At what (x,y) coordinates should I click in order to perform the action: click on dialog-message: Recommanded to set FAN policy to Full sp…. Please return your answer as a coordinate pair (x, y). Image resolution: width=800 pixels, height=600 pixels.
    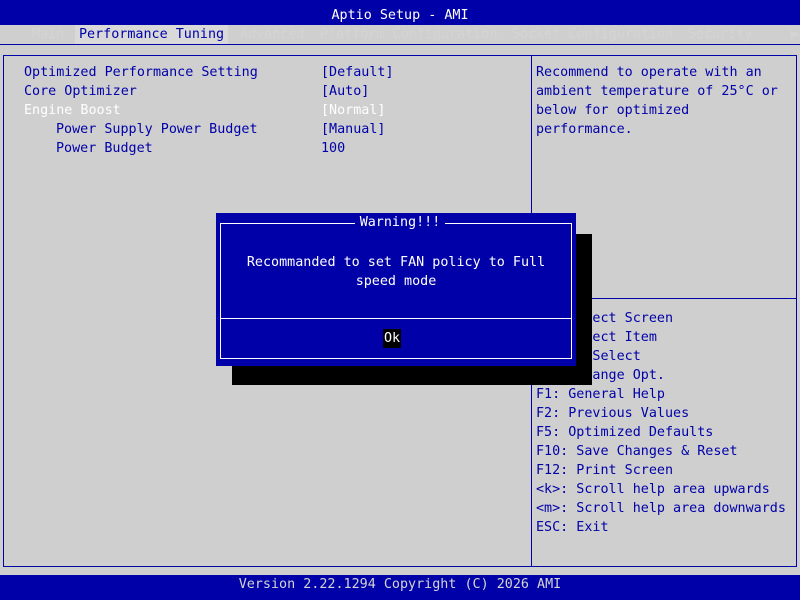
    Looking at the image, I should click on (396, 272).